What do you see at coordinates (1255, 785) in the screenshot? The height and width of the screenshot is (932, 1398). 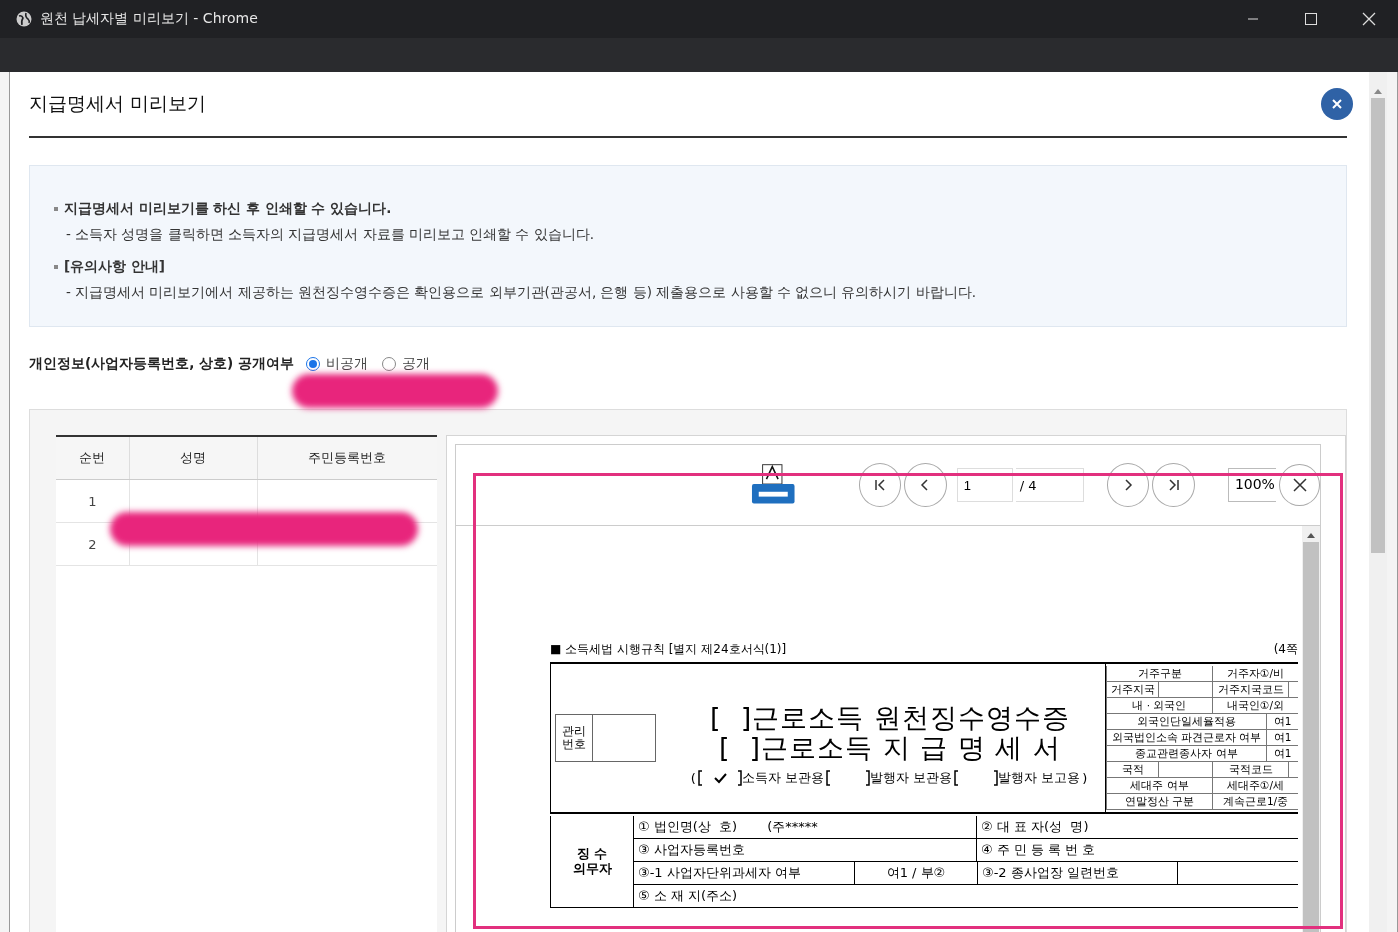 I see `form-cell: 세대주①/세` at bounding box center [1255, 785].